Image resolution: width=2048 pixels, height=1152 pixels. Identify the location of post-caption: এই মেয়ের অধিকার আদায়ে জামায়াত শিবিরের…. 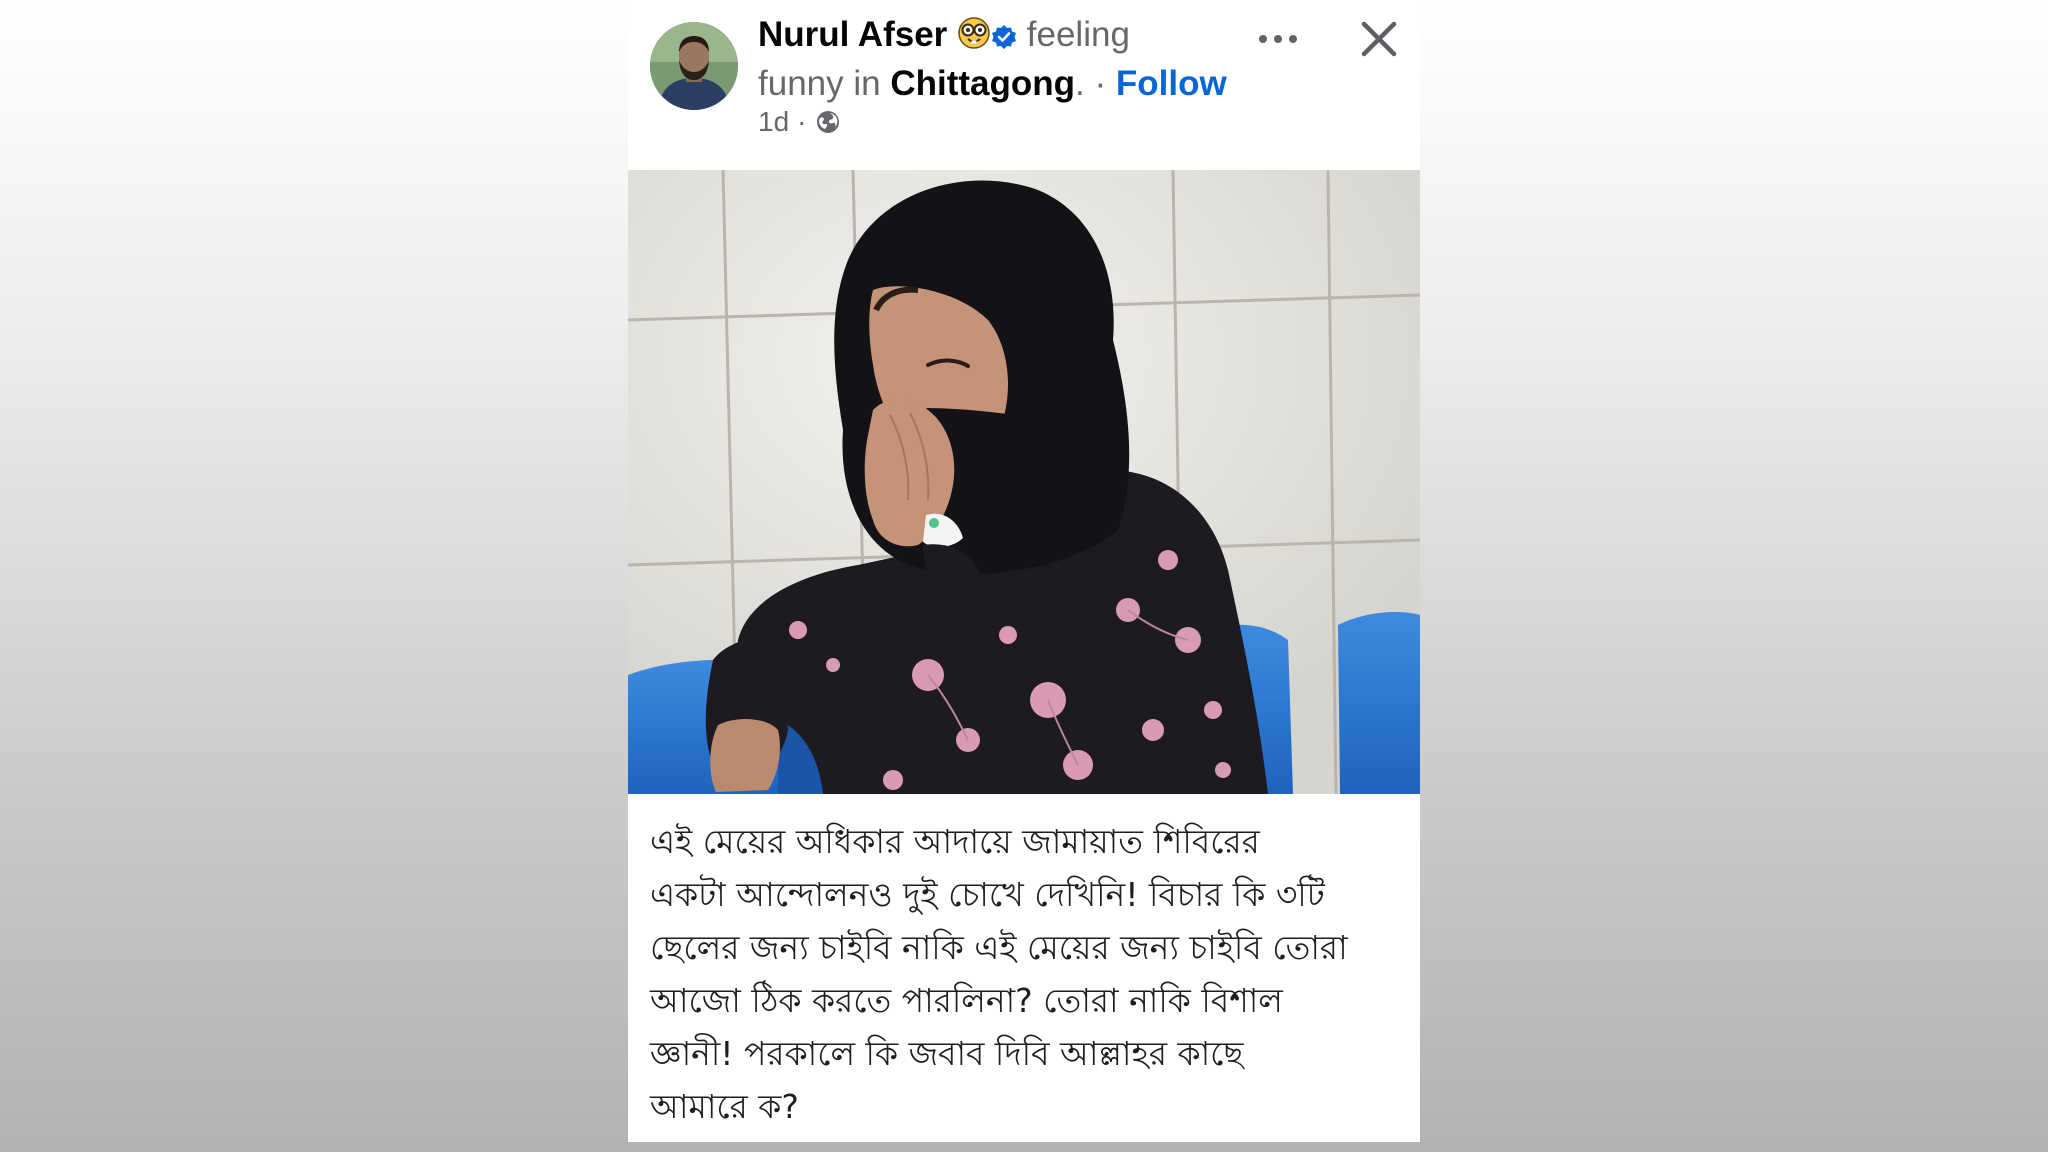
(1025, 974).